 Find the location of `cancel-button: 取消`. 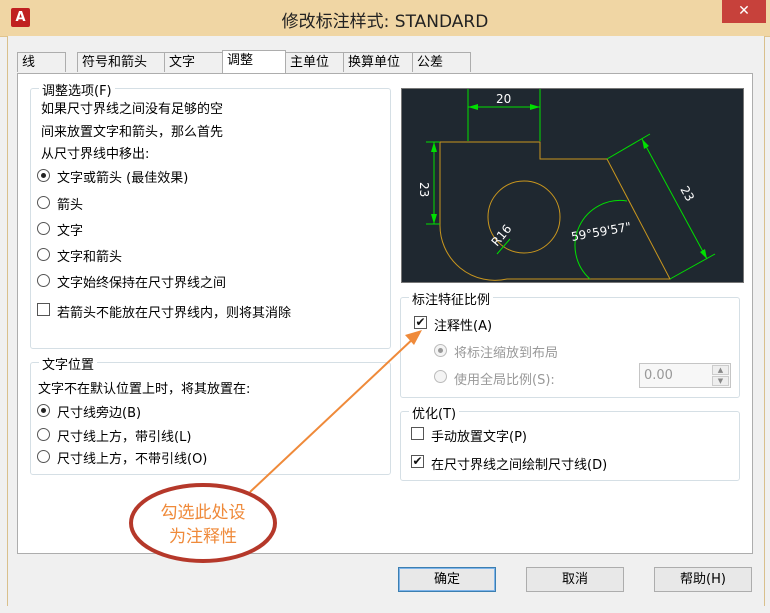

cancel-button: 取消 is located at coordinates (575, 579).